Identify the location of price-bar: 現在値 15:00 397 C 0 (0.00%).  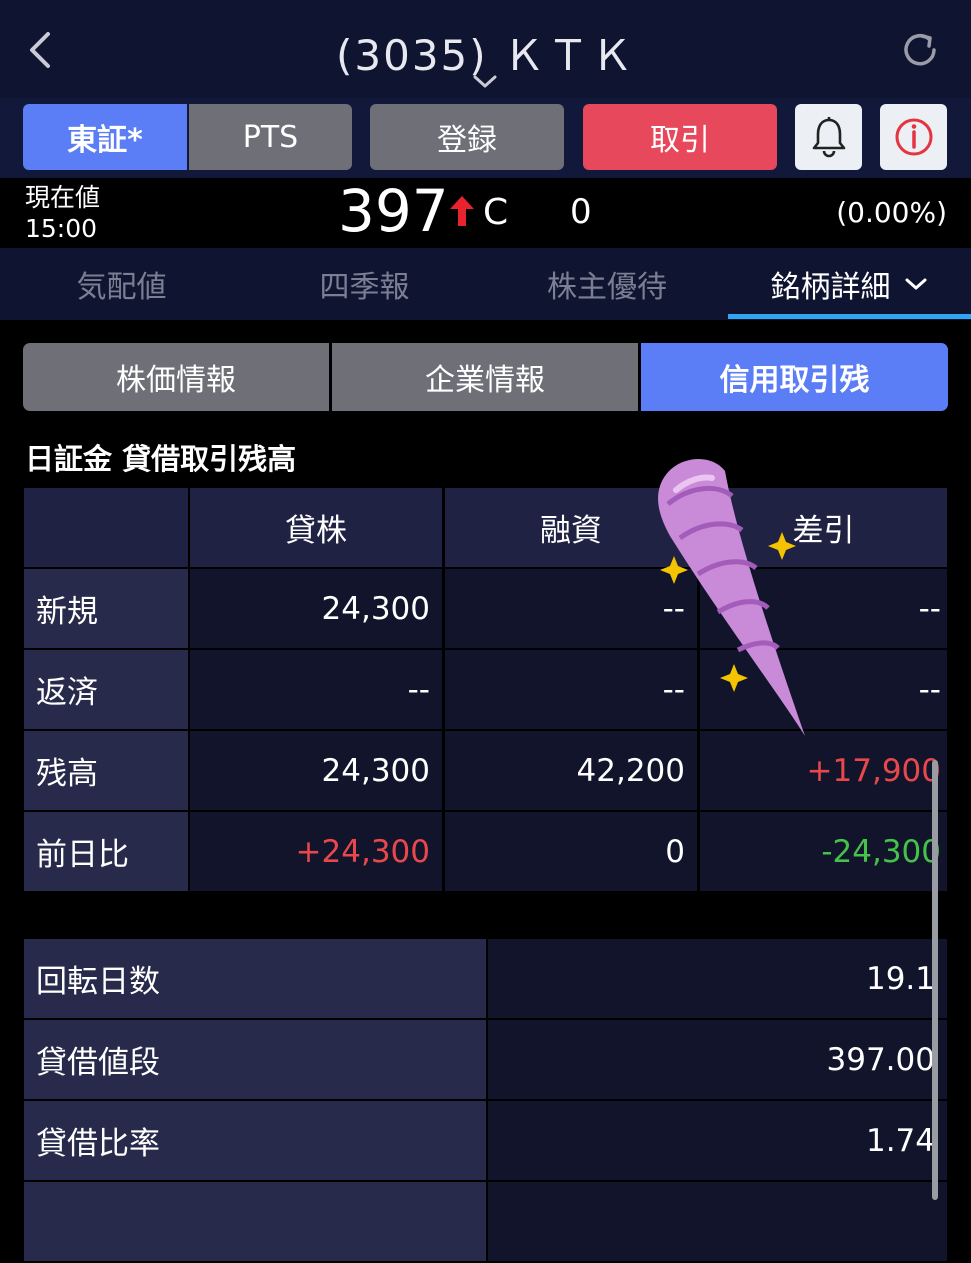
(485, 212).